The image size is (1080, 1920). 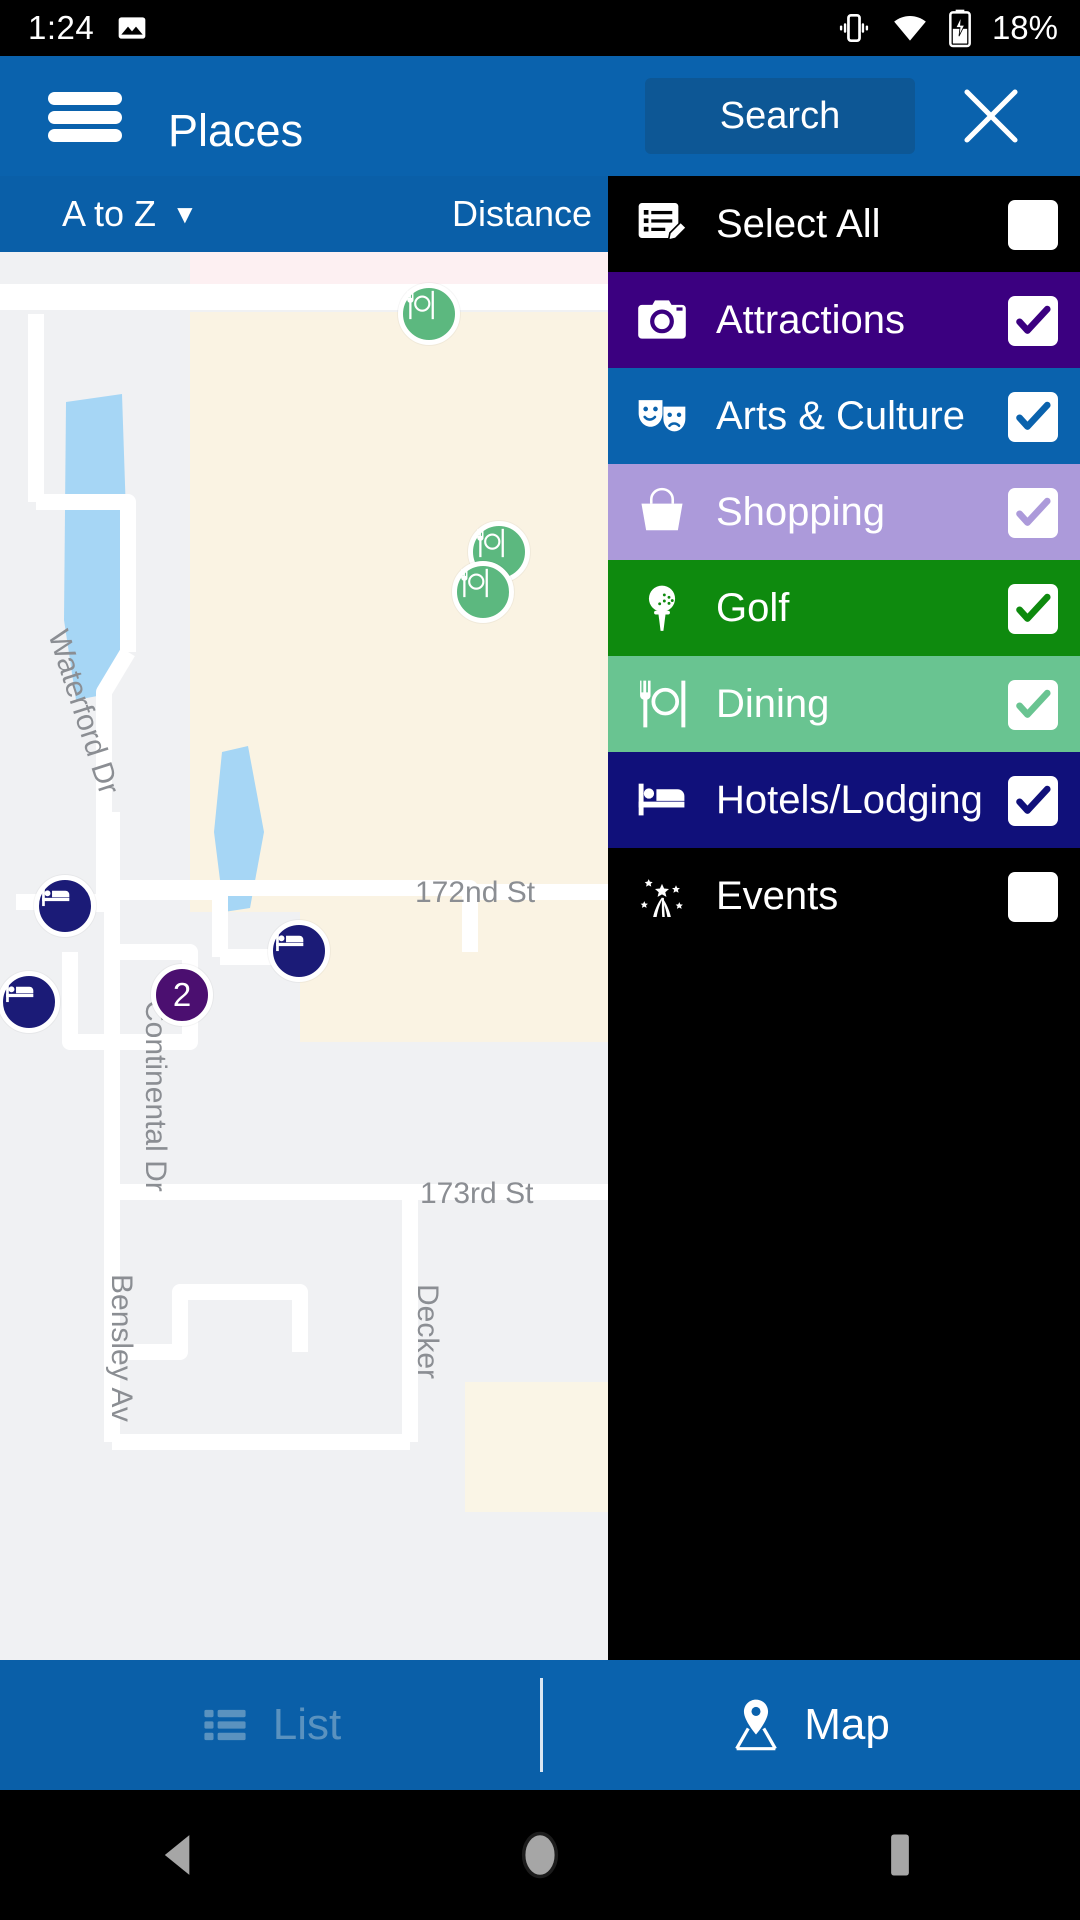 I want to click on filter-item-shopping: Shopping, so click(x=844, y=512).